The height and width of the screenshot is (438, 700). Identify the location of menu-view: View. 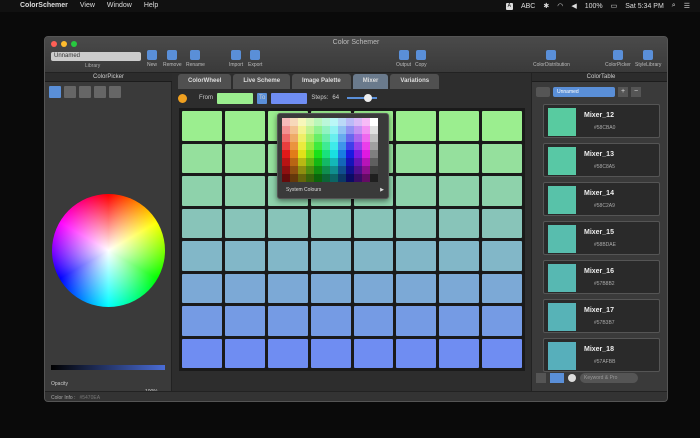
(87, 6).